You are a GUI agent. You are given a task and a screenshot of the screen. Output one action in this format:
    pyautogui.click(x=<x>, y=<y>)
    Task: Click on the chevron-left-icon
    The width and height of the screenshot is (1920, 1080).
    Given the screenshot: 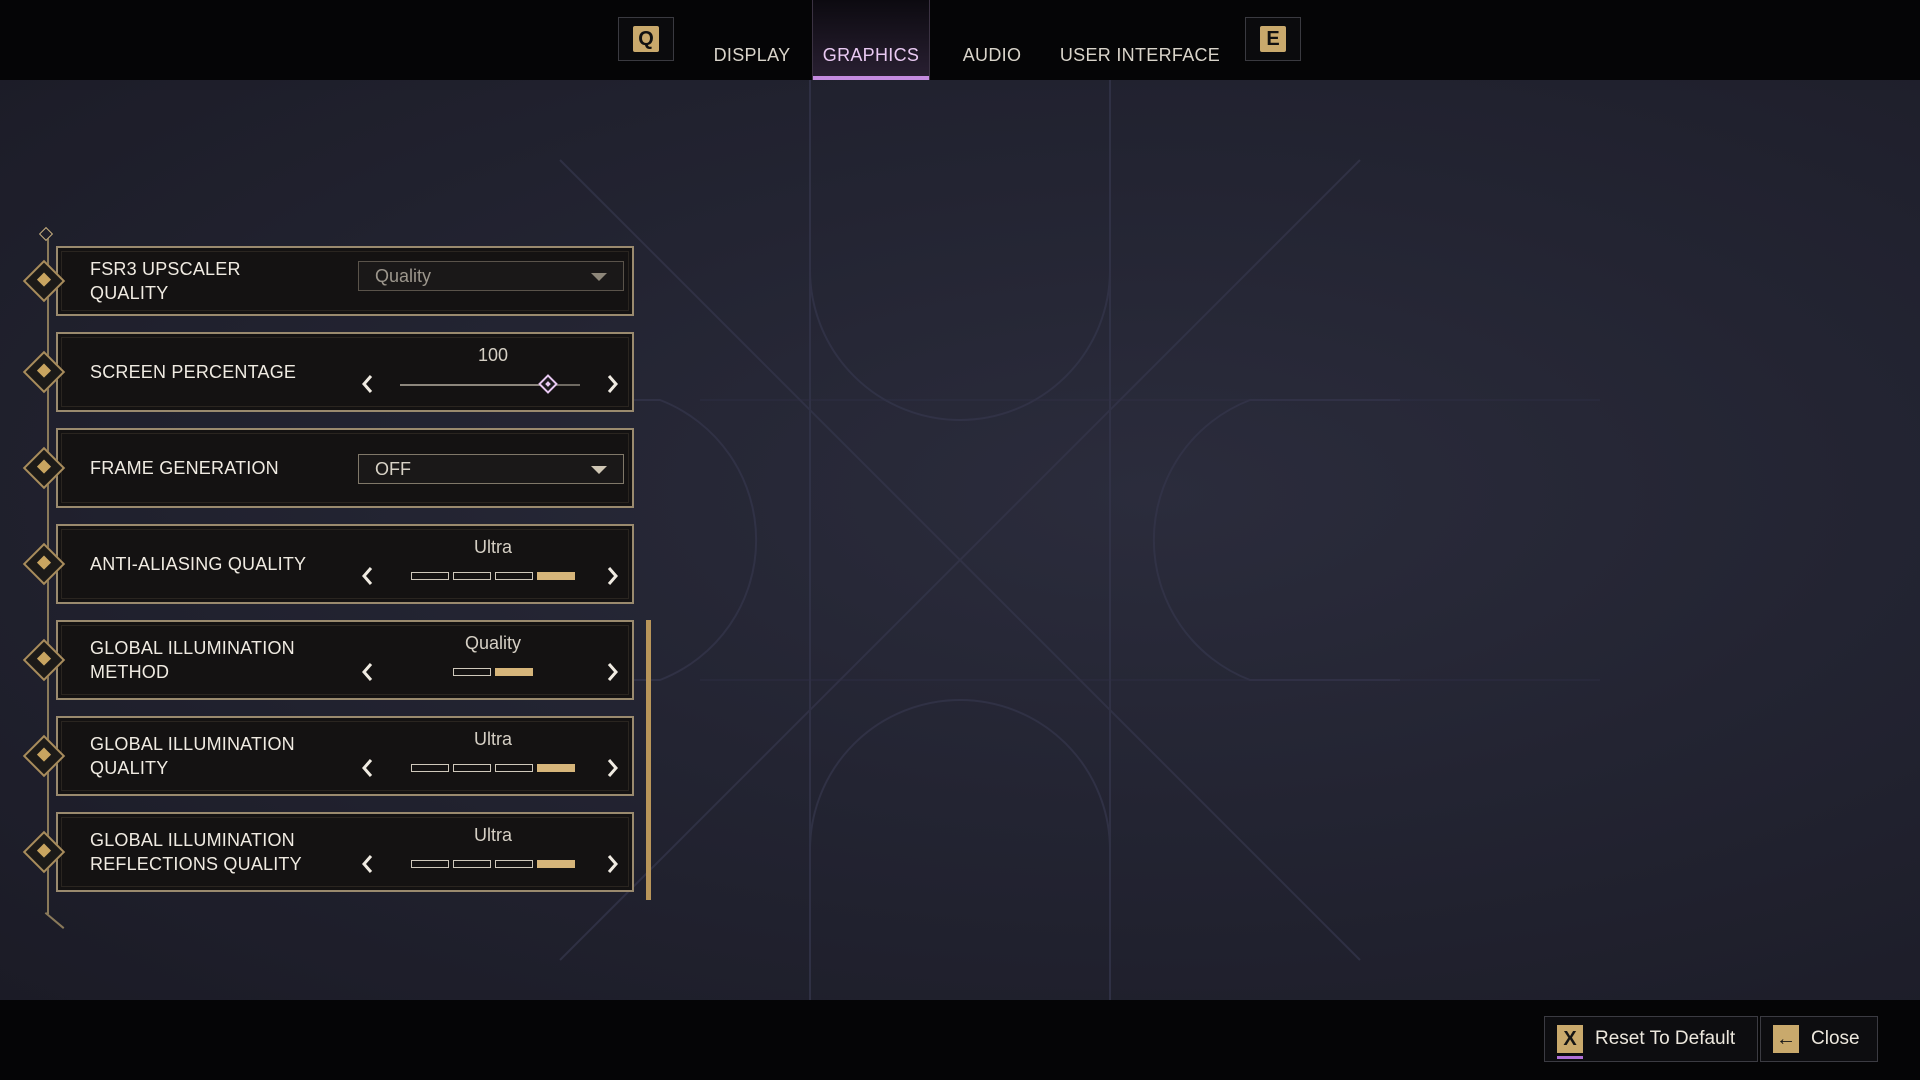 What is the action you would take?
    pyautogui.click(x=368, y=384)
    